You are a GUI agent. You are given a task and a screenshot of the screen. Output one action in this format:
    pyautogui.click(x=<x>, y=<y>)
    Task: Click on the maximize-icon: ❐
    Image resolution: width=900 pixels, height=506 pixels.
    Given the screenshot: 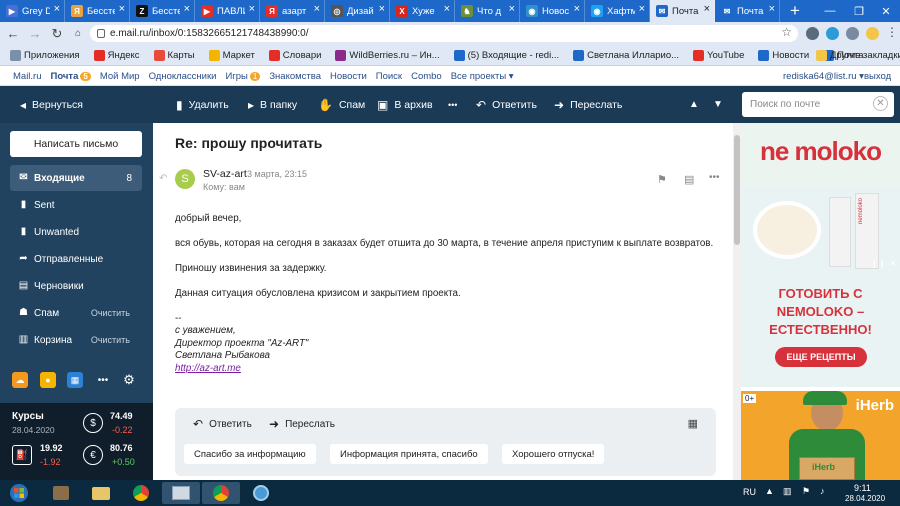 What is the action you would take?
    pyautogui.click(x=859, y=11)
    